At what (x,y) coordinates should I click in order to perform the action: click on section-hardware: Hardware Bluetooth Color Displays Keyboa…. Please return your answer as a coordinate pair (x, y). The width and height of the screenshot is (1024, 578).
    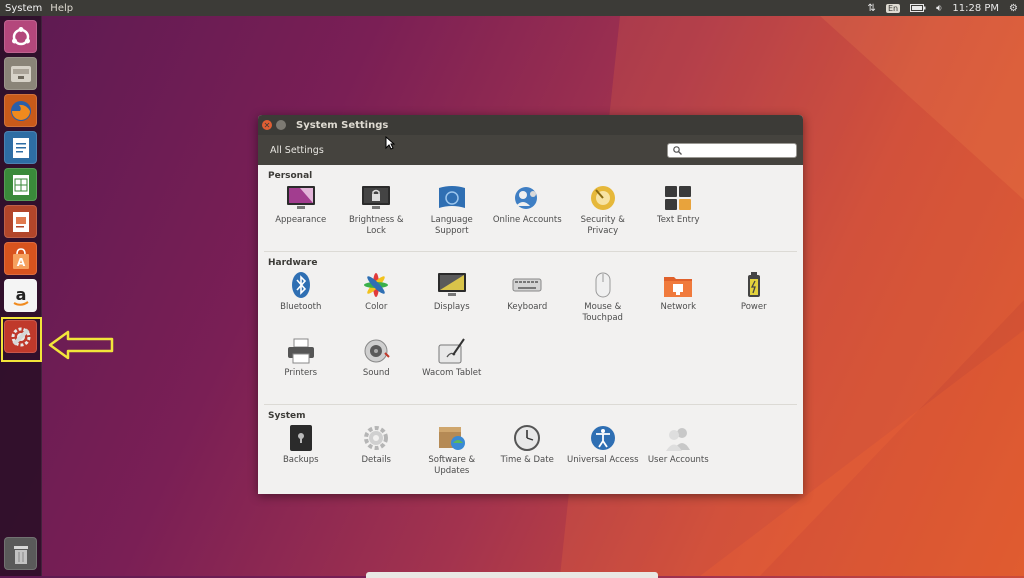
    Looking at the image, I should click on (530, 326).